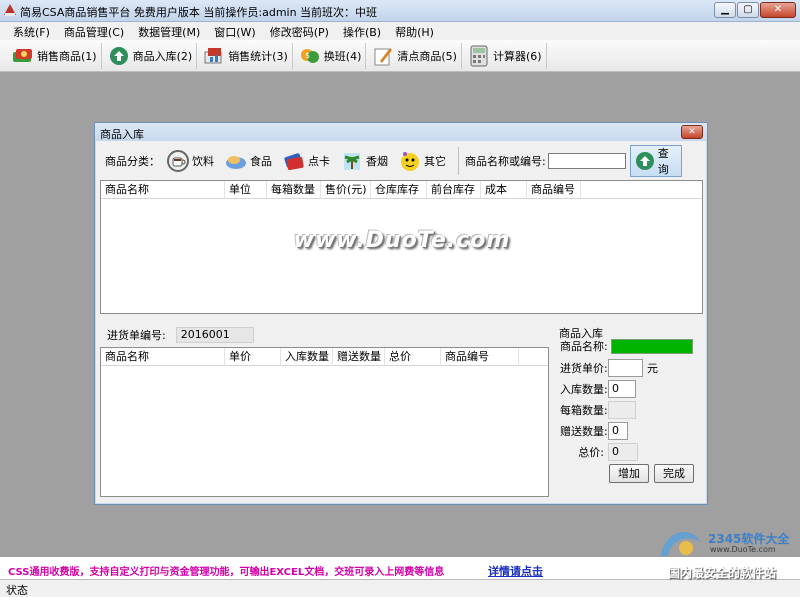 Image resolution: width=800 pixels, height=597 pixels. What do you see at coordinates (246, 55) in the screenshot?
I see `toolbar-sales-stats-button: 销售统计(3)` at bounding box center [246, 55].